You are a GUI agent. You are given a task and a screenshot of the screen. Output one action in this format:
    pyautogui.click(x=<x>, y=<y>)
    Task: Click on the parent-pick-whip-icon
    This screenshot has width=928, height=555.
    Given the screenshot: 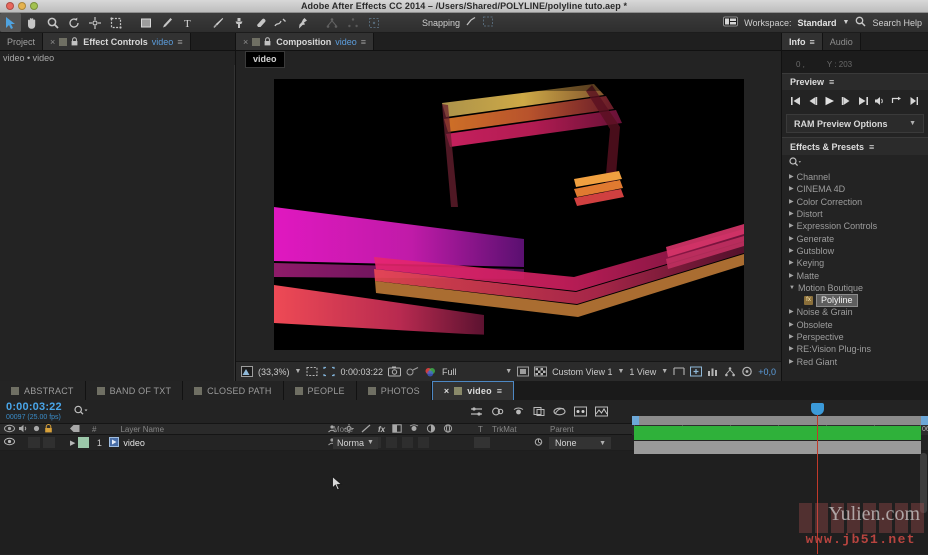 What is the action you would take?
    pyautogui.click(x=538, y=443)
    